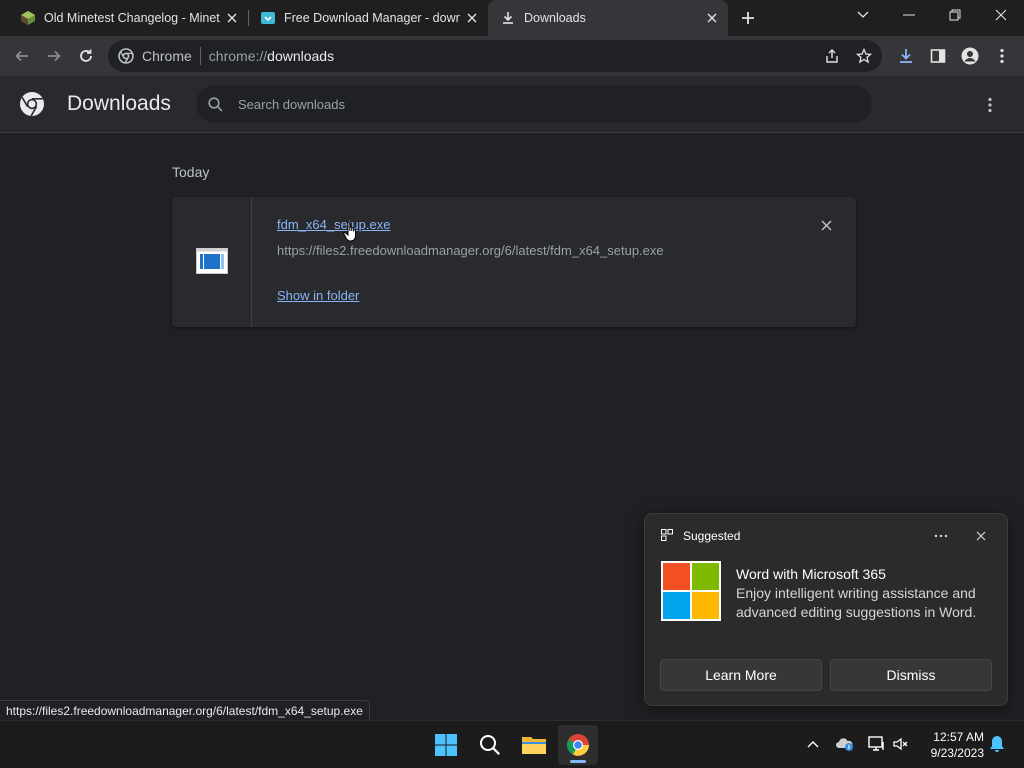 The width and height of the screenshot is (1024, 768). I want to click on bell-icon, so click(997, 744).